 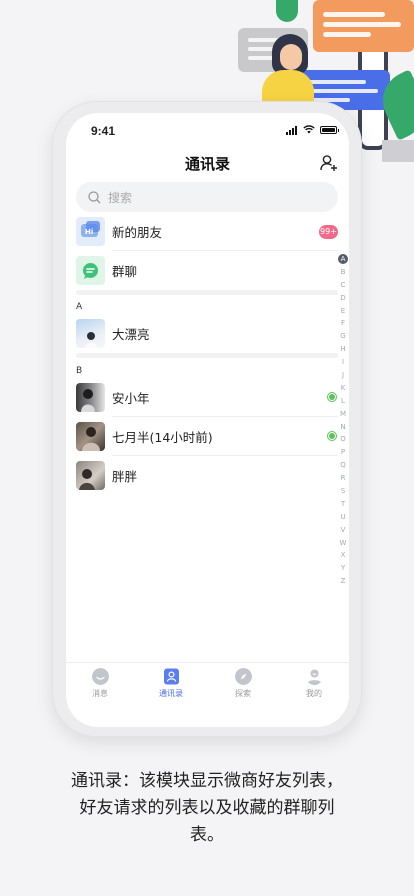 I want to click on compass-icon, so click(x=243, y=676).